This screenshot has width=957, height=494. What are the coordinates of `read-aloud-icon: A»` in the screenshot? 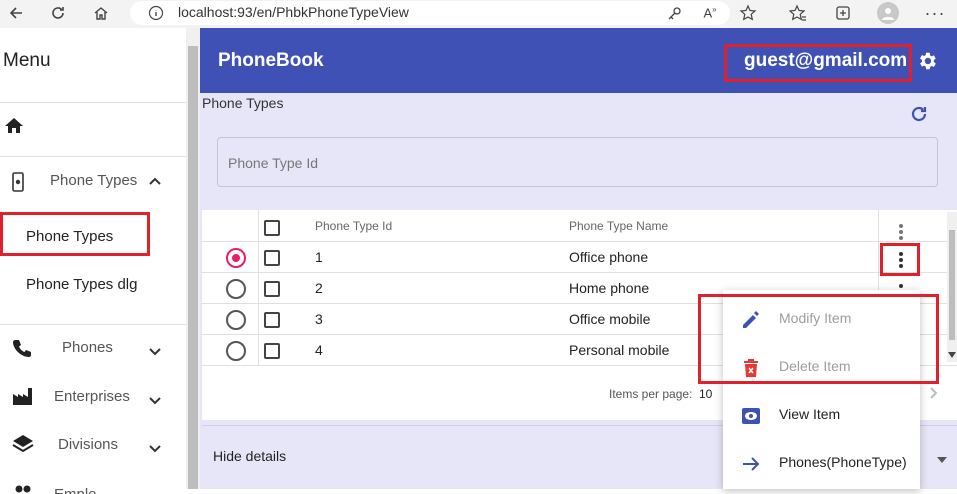 It's located at (710, 13).